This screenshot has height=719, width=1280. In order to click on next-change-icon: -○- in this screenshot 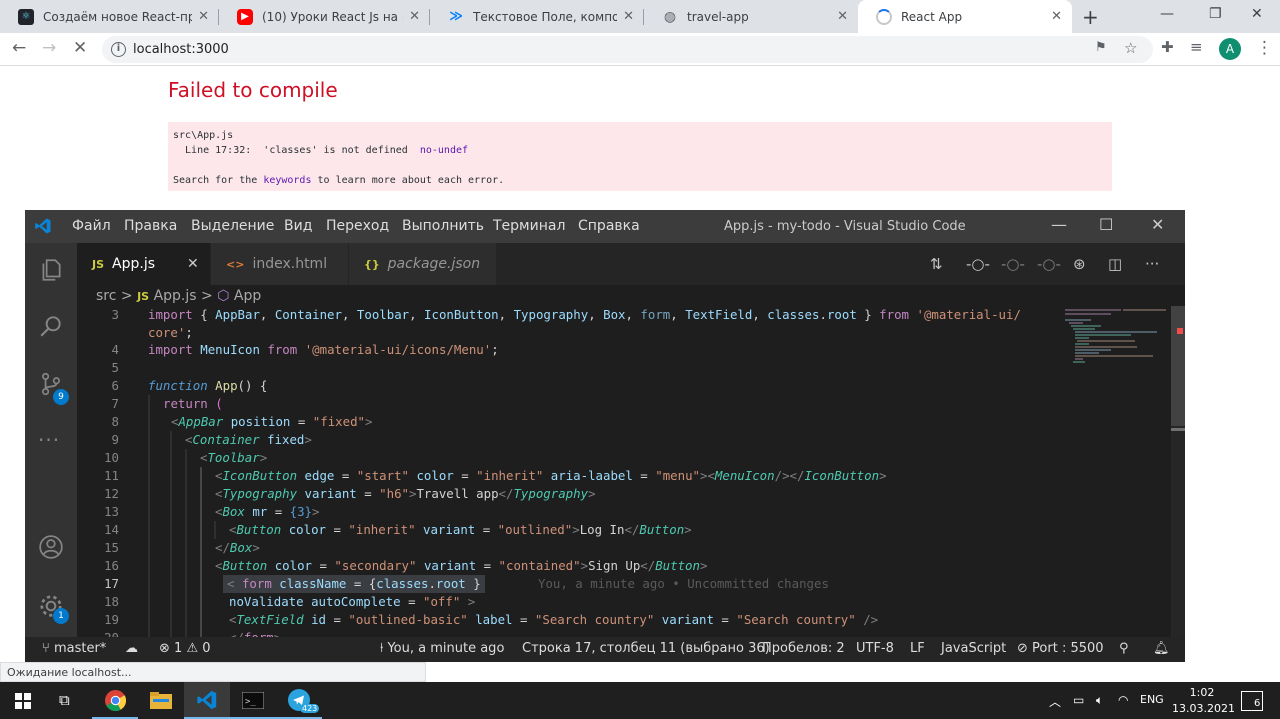, I will do `click(1049, 264)`.